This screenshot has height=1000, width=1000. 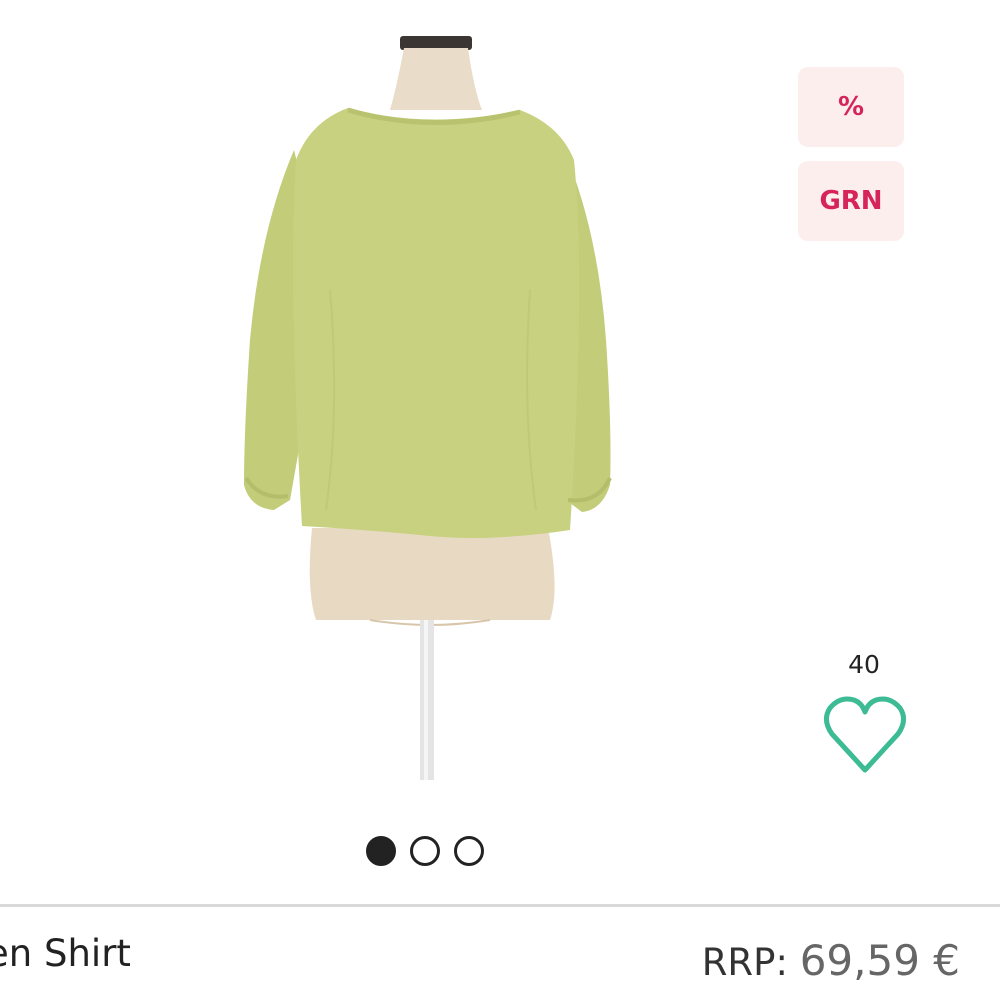 I want to click on heart-icon, so click(x=865, y=734).